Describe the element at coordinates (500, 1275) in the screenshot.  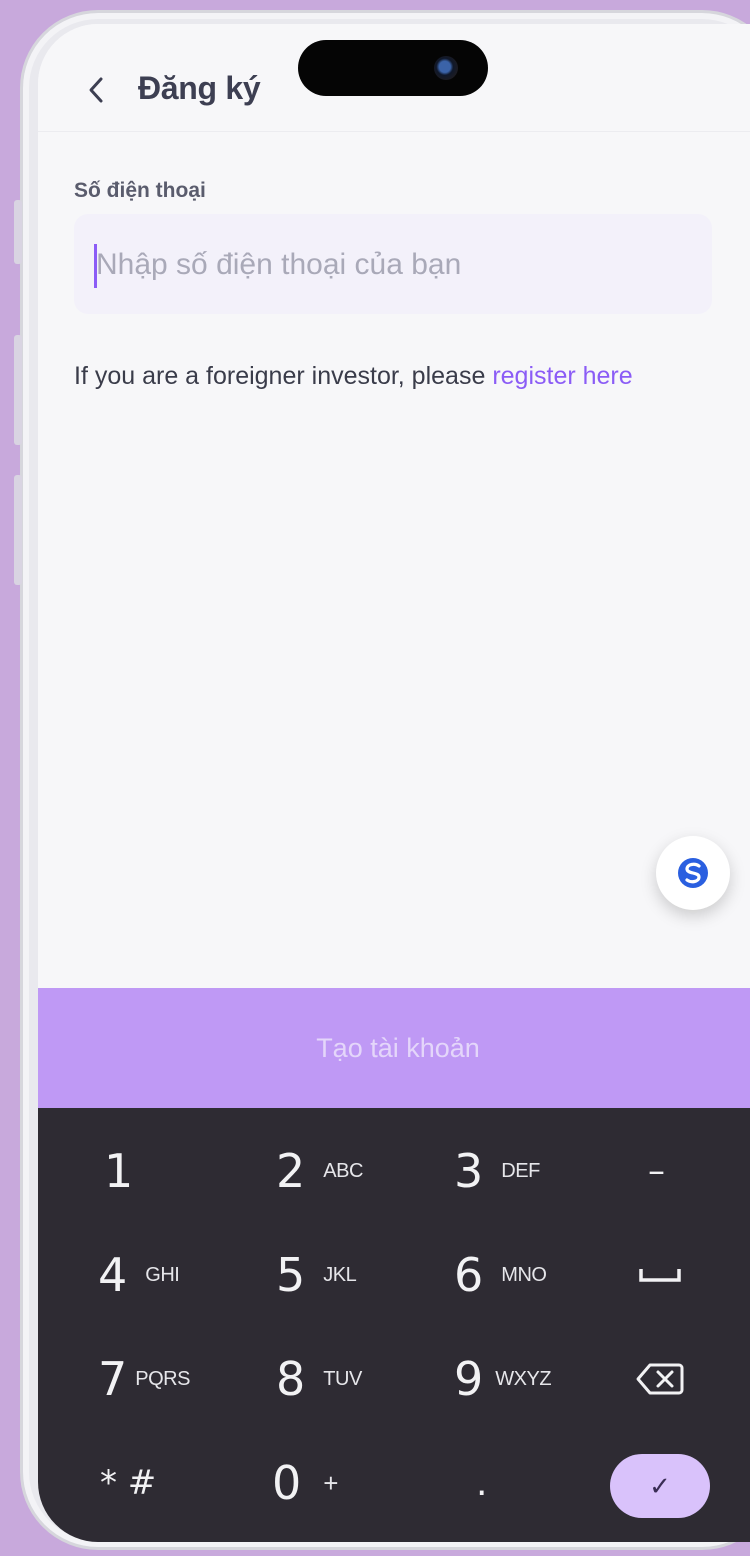
I see `key-6: 6 MNO` at that location.